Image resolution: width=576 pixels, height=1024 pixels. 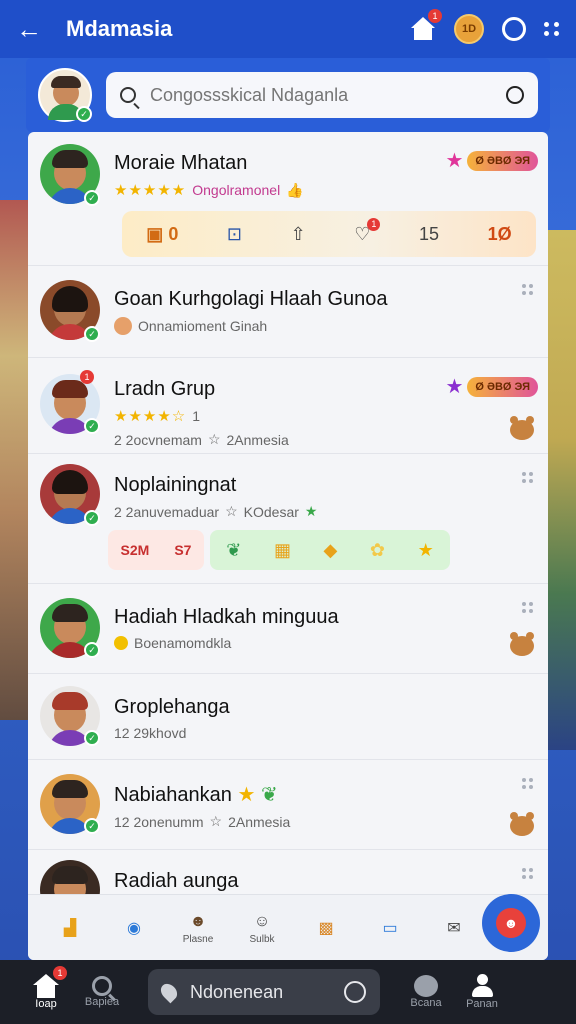 I want to click on gift-row: S2M S7 ❦ ▦ ◆ ✿ ★, so click(x=322, y=550).